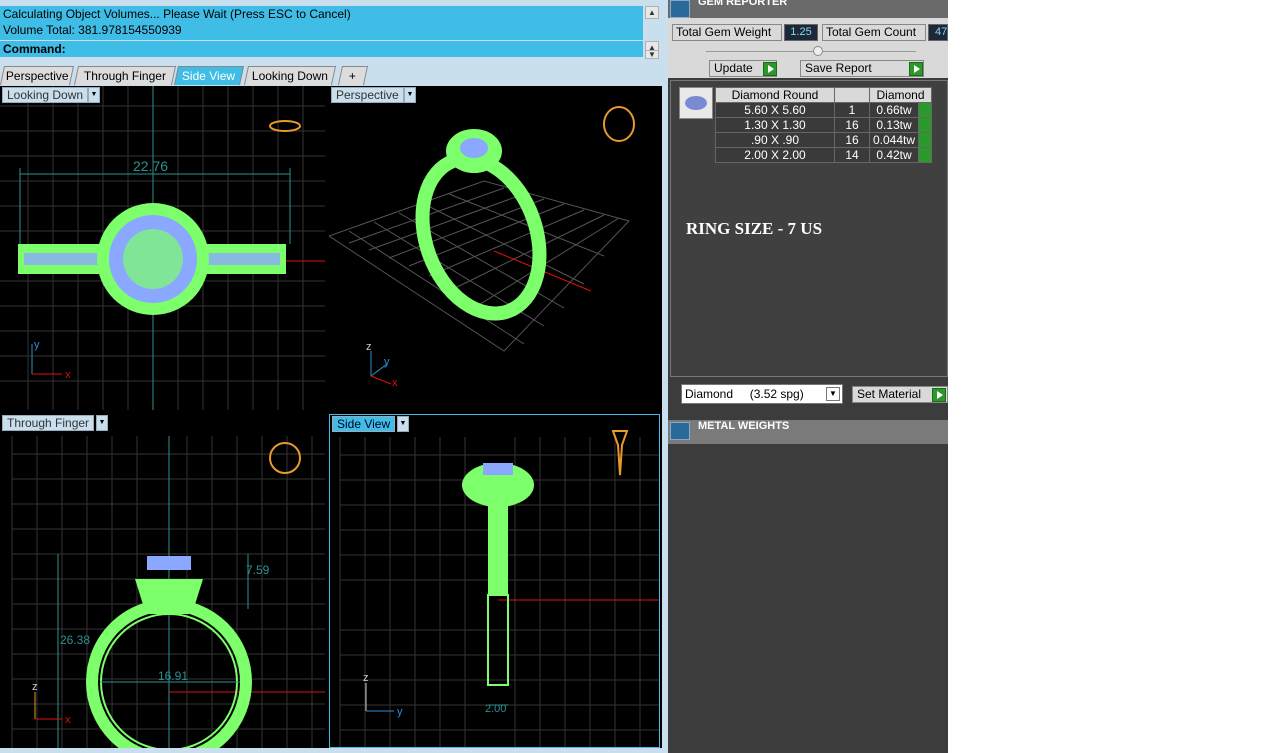 The height and width of the screenshot is (753, 1274). What do you see at coordinates (808, 9) in the screenshot?
I see `gem-reporter-header: GEM REPORTER` at bounding box center [808, 9].